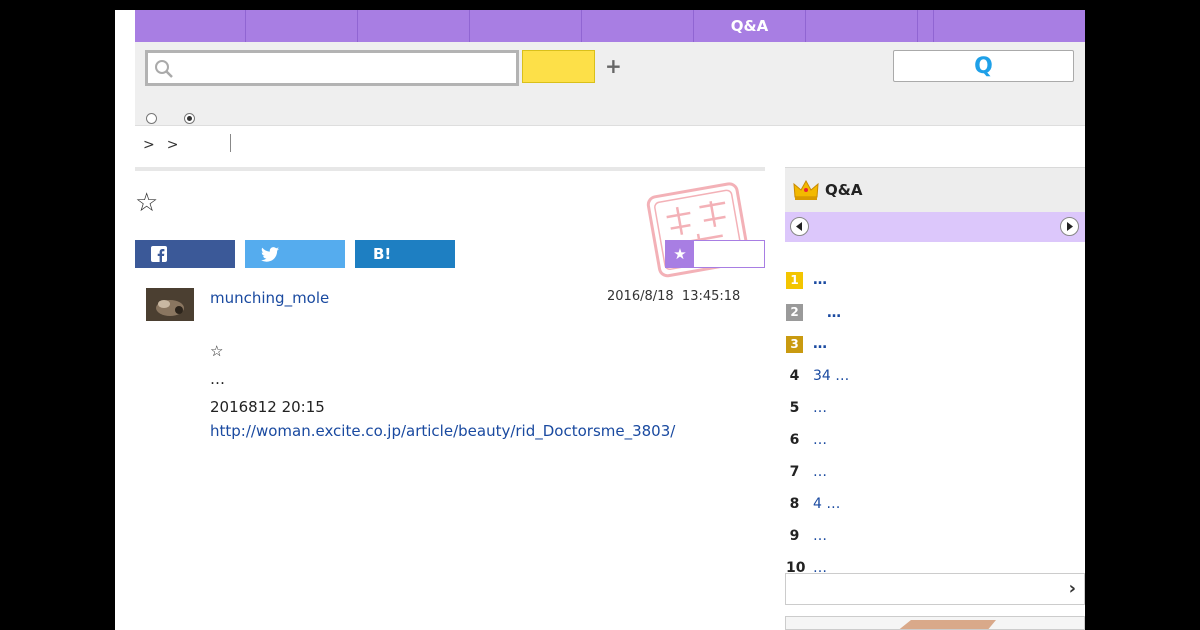 The image size is (1200, 630). What do you see at coordinates (558, 66) in the screenshot?
I see `search-submit-button` at bounding box center [558, 66].